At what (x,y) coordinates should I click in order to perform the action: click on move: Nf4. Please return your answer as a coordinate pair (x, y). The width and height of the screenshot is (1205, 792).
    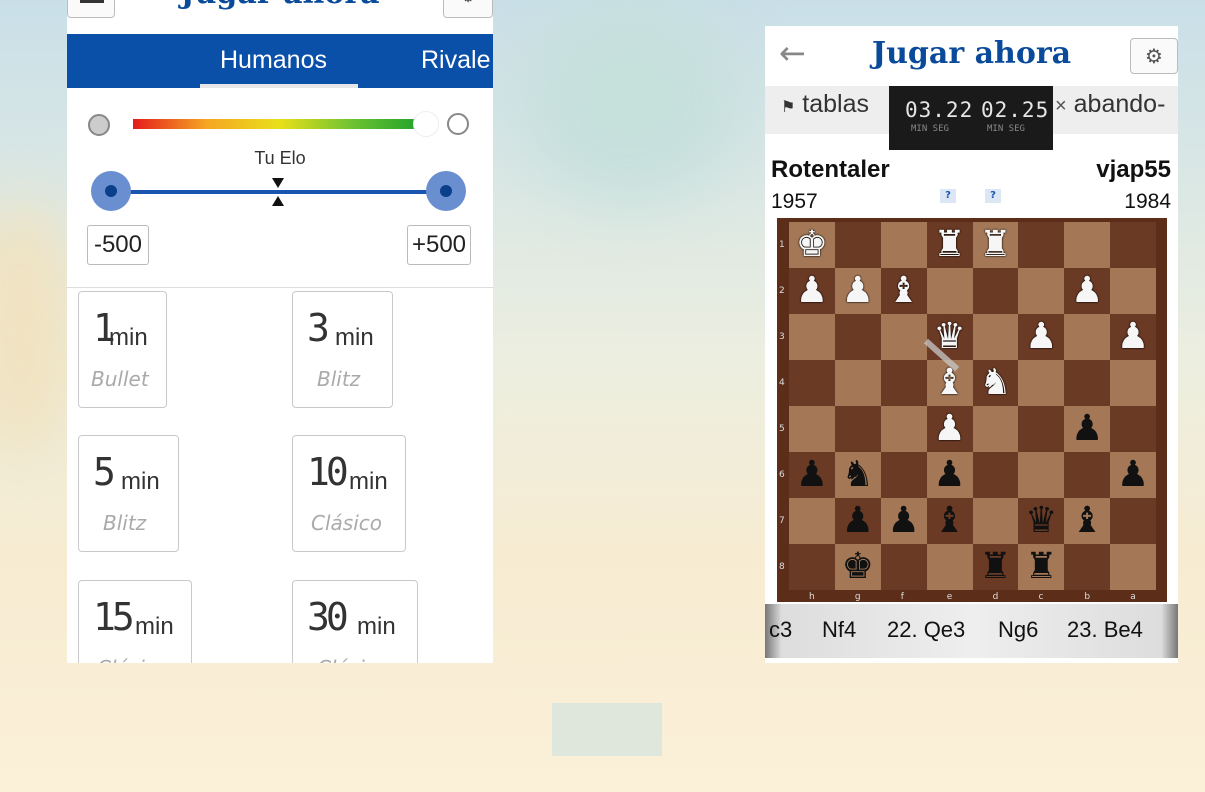
    Looking at the image, I should click on (839, 630).